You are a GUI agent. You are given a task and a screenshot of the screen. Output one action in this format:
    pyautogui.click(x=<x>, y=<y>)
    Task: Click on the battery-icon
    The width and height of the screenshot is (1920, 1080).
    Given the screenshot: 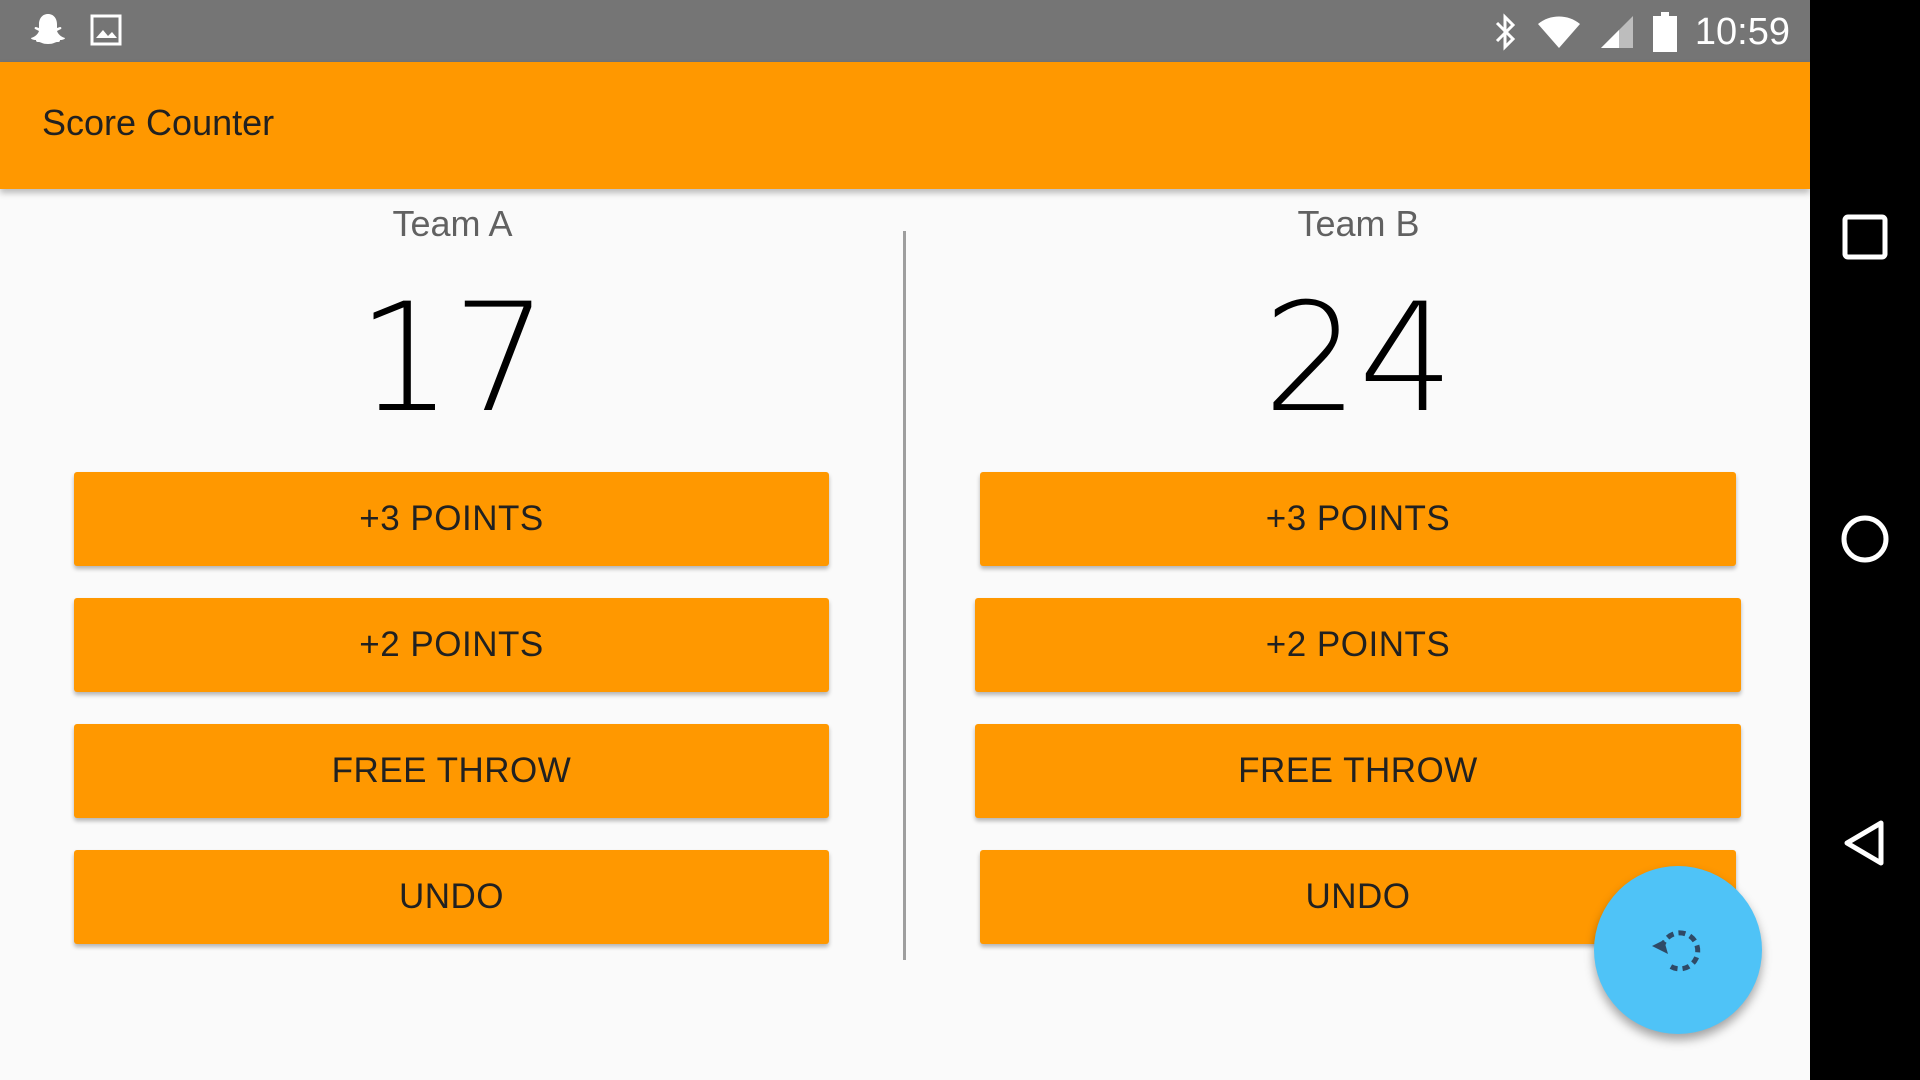 What is the action you would take?
    pyautogui.click(x=1664, y=32)
    